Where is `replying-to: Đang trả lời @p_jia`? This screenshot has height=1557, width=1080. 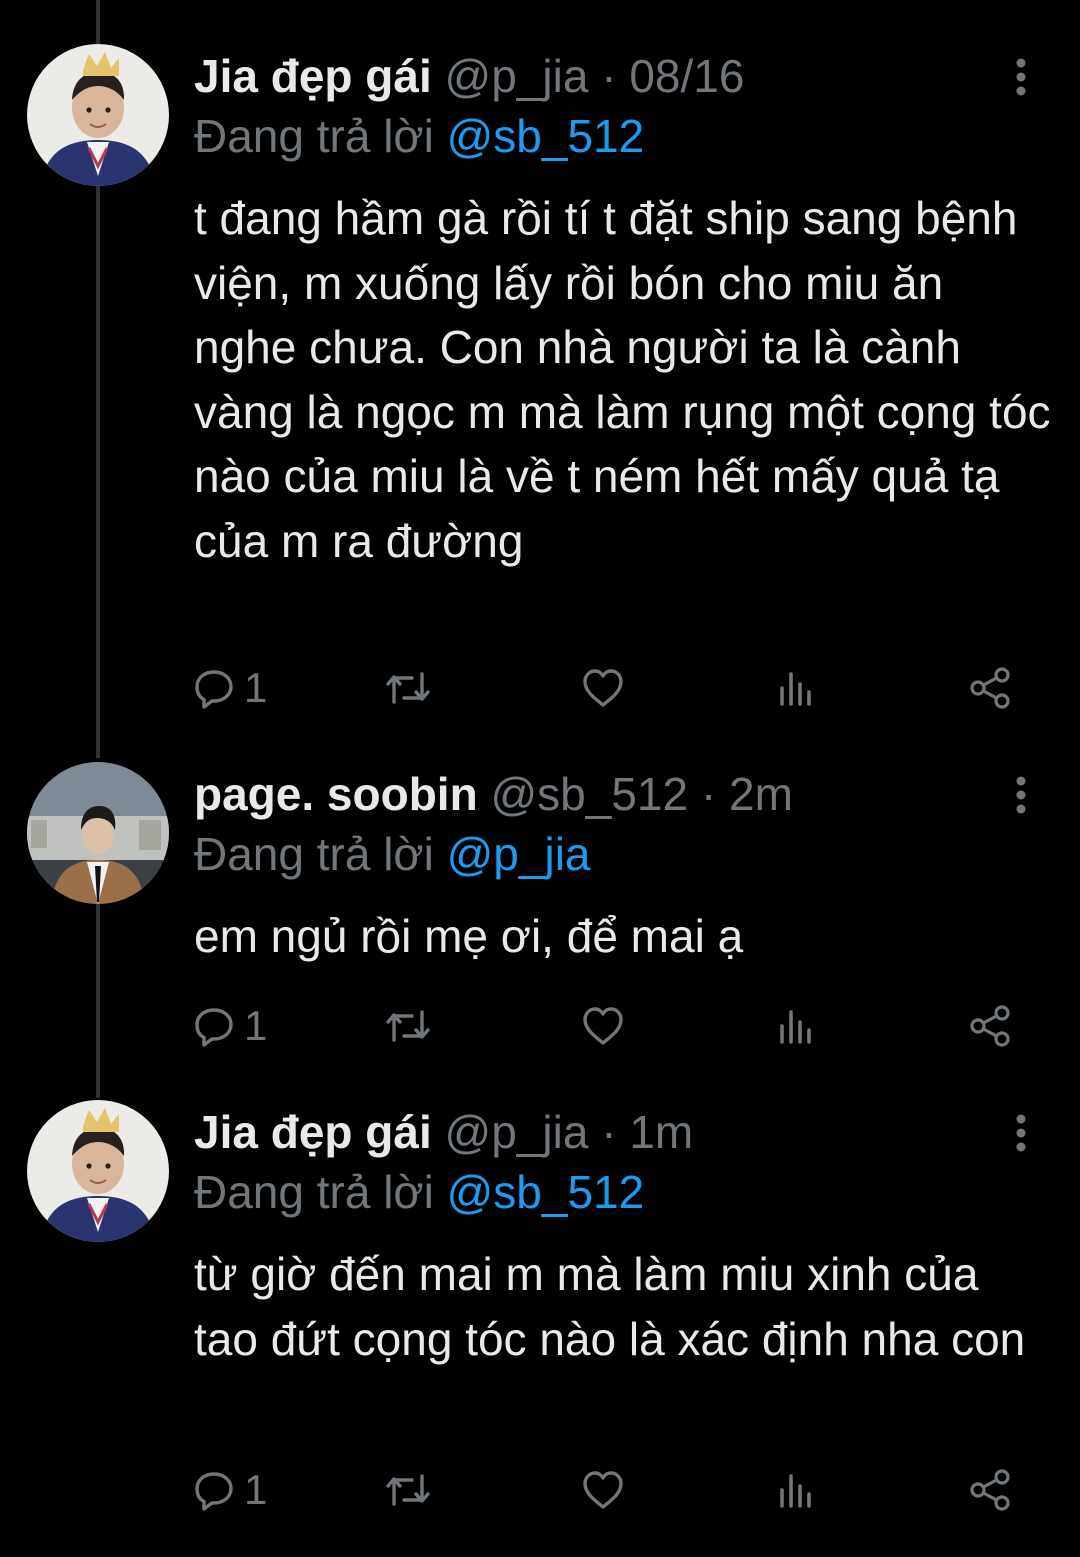 replying-to: Đang trả lời @p_jia is located at coordinates (392, 854).